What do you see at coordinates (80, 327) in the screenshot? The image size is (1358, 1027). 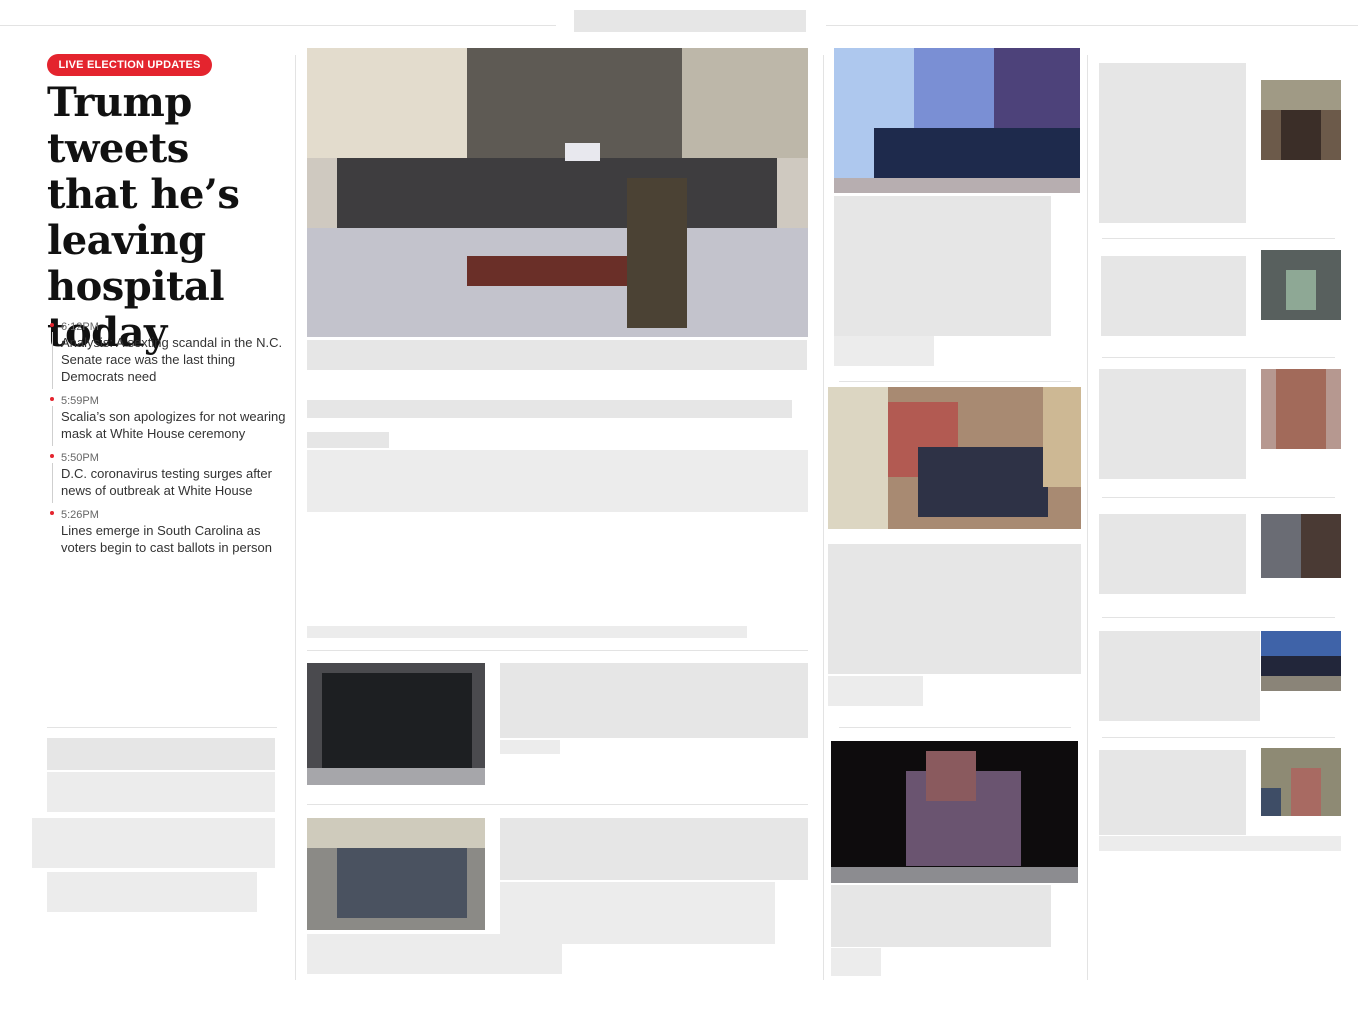 I see `update-time: 6:12PM` at bounding box center [80, 327].